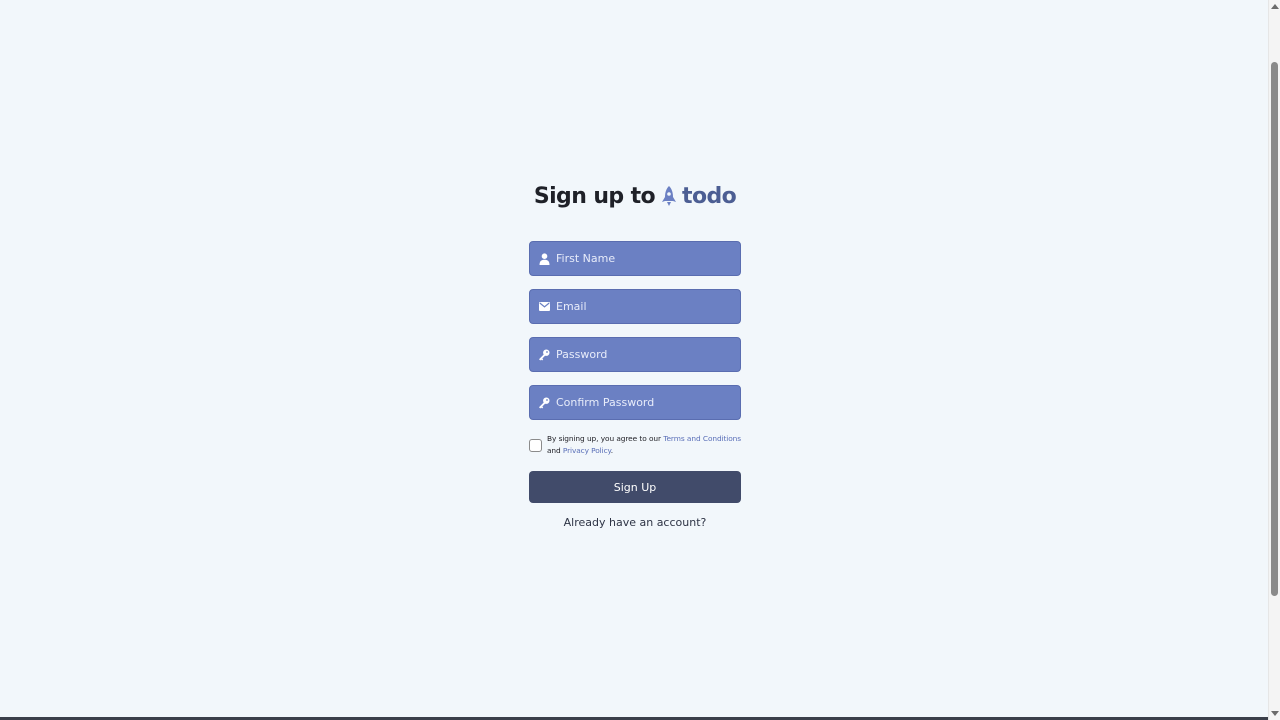 The image size is (1280, 720). I want to click on rocket-icon, so click(669, 196).